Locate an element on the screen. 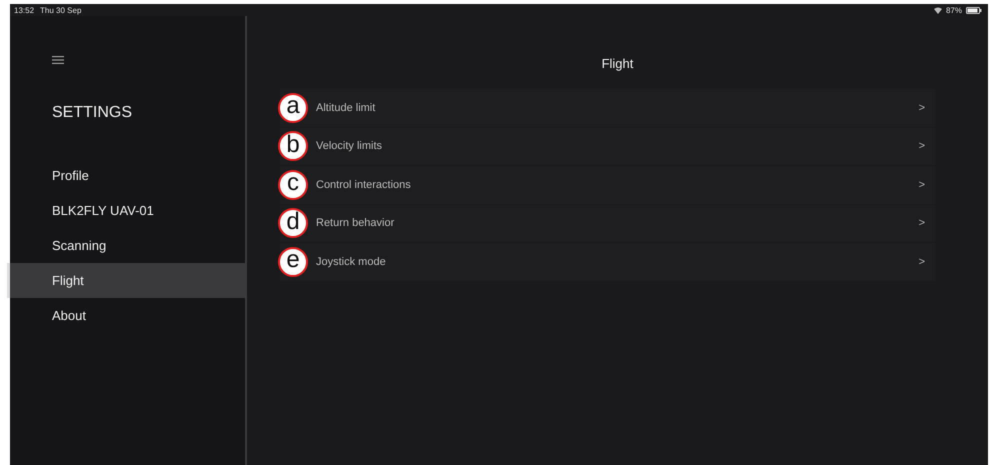  status-date: Thu 30 Sep is located at coordinates (61, 10).